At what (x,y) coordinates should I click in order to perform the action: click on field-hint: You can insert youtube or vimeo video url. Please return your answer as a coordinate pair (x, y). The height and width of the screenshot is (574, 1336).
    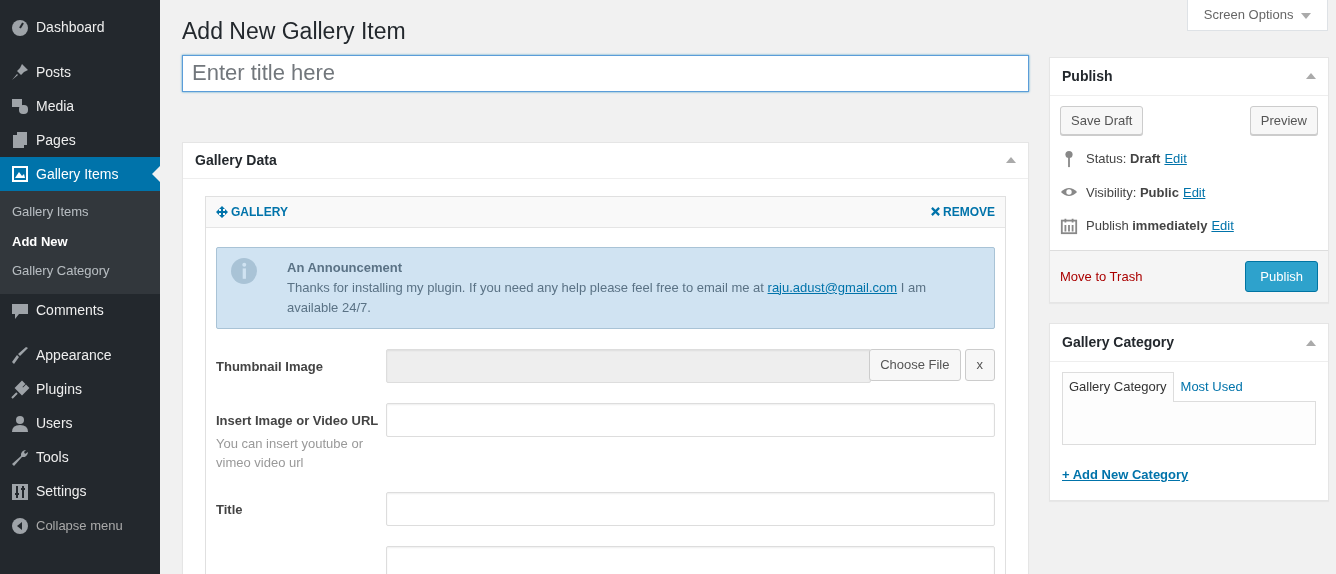
    Looking at the image, I should click on (290, 453).